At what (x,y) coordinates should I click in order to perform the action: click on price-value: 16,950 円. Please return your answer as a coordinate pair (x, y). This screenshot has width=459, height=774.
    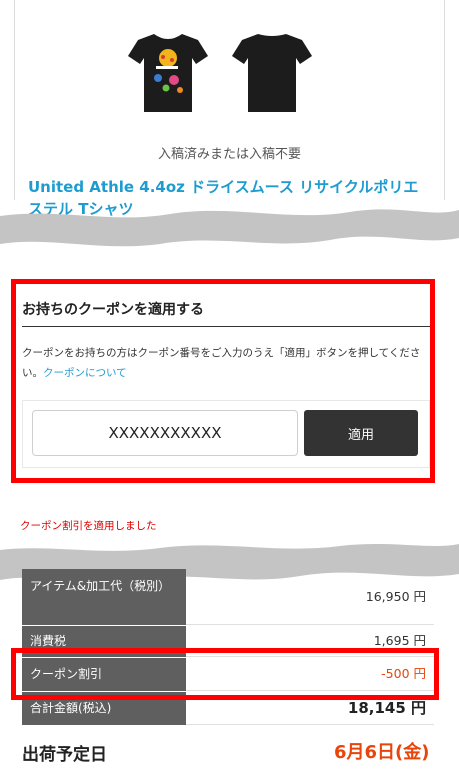
    Looking at the image, I should click on (310, 597).